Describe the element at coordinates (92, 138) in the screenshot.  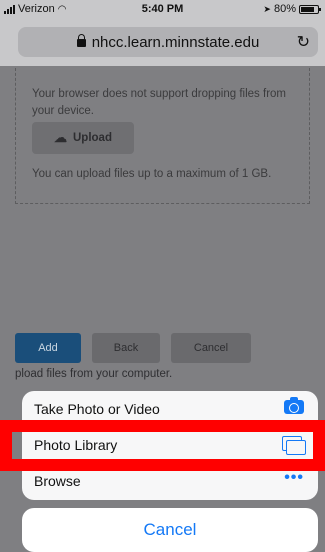
I see `upload-label: Upload` at that location.